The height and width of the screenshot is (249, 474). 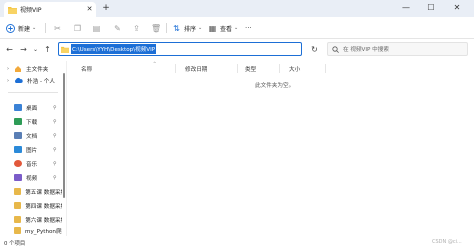 I want to click on sidebar-item-label: 第六课 数据采集, so click(x=43, y=220).